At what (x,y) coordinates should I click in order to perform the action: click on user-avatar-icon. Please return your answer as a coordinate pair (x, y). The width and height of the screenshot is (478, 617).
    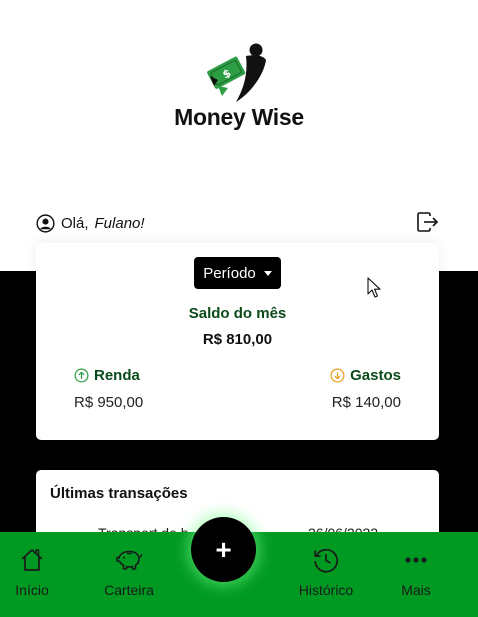
    Looking at the image, I should click on (45, 223).